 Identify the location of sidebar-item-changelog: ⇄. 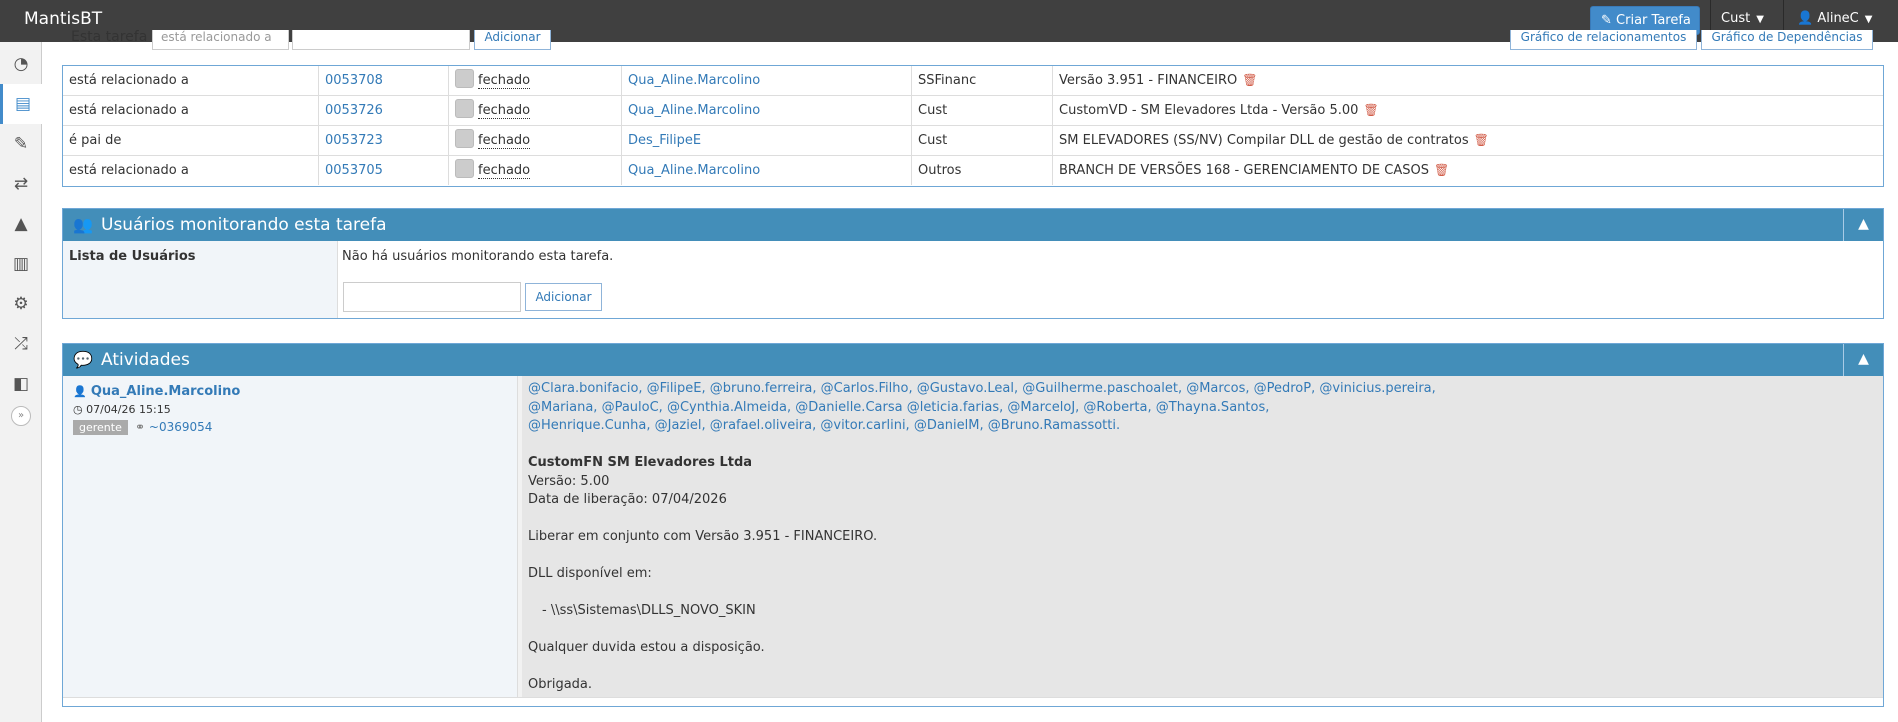
(21, 184).